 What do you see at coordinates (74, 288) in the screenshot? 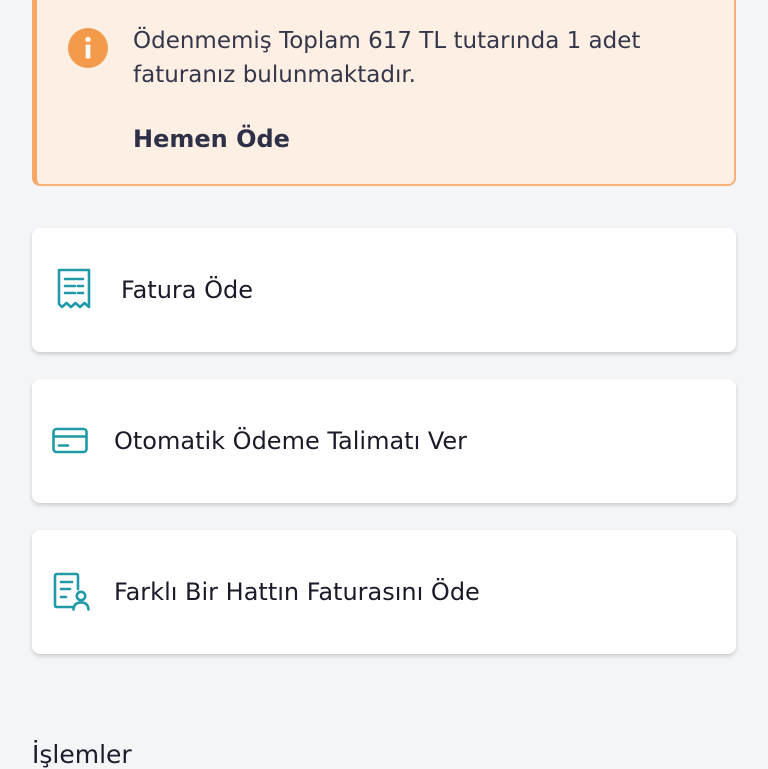
I see `receipt-icon` at bounding box center [74, 288].